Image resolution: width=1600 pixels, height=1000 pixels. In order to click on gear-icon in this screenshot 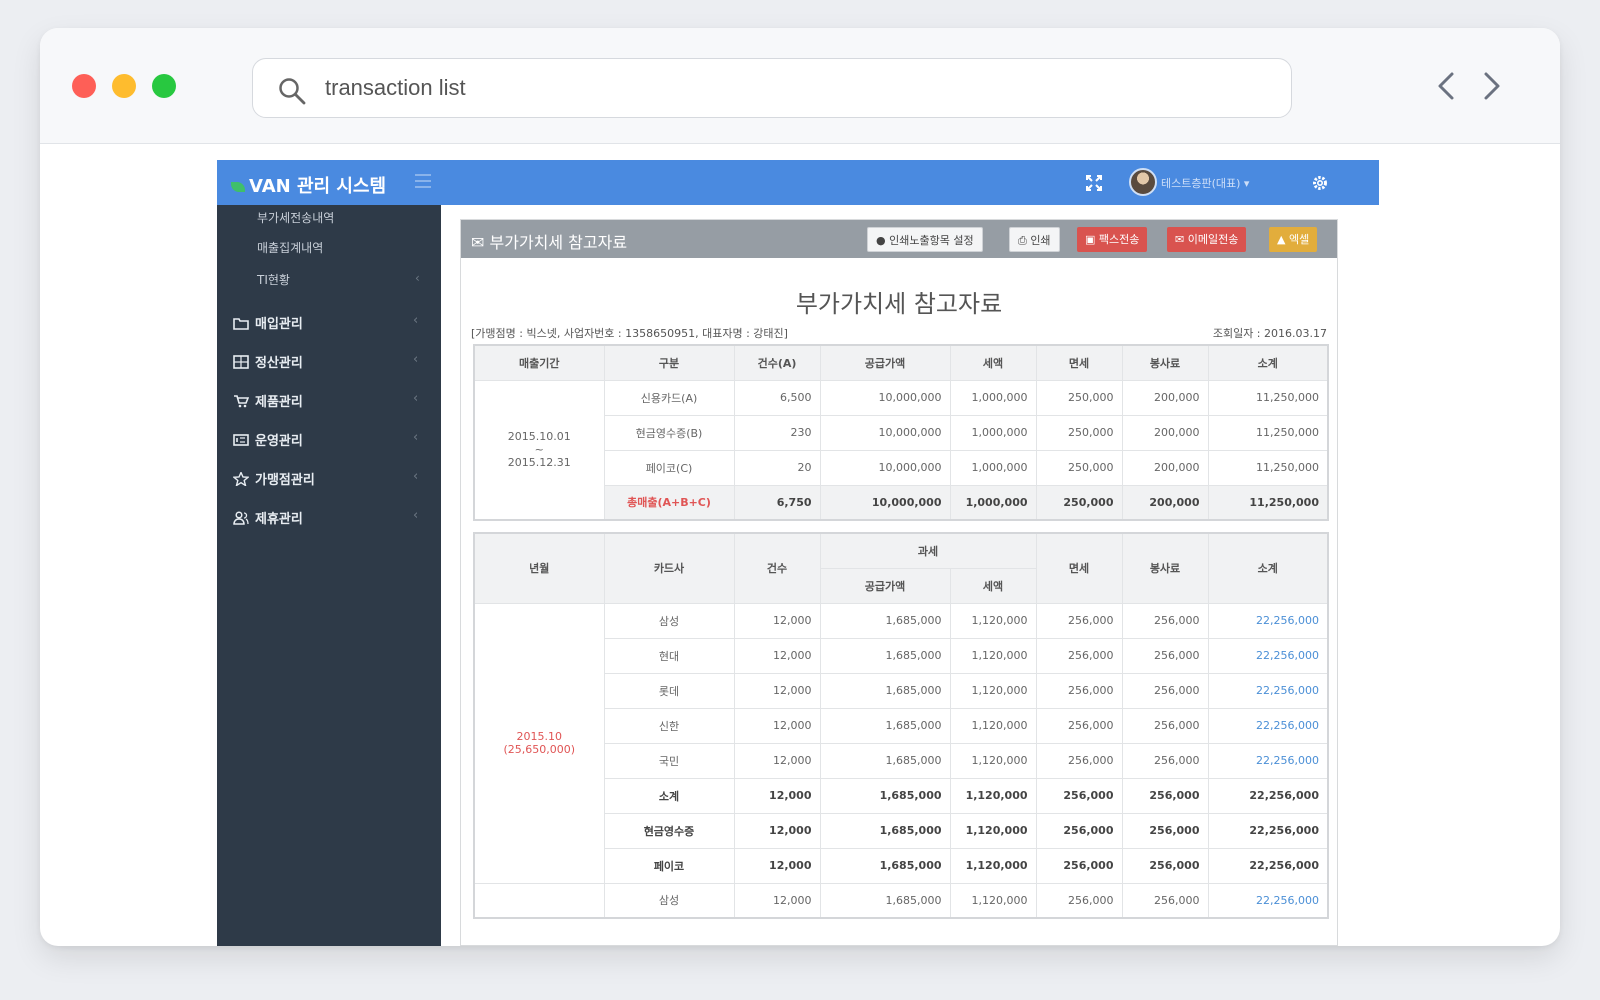, I will do `click(1320, 183)`.